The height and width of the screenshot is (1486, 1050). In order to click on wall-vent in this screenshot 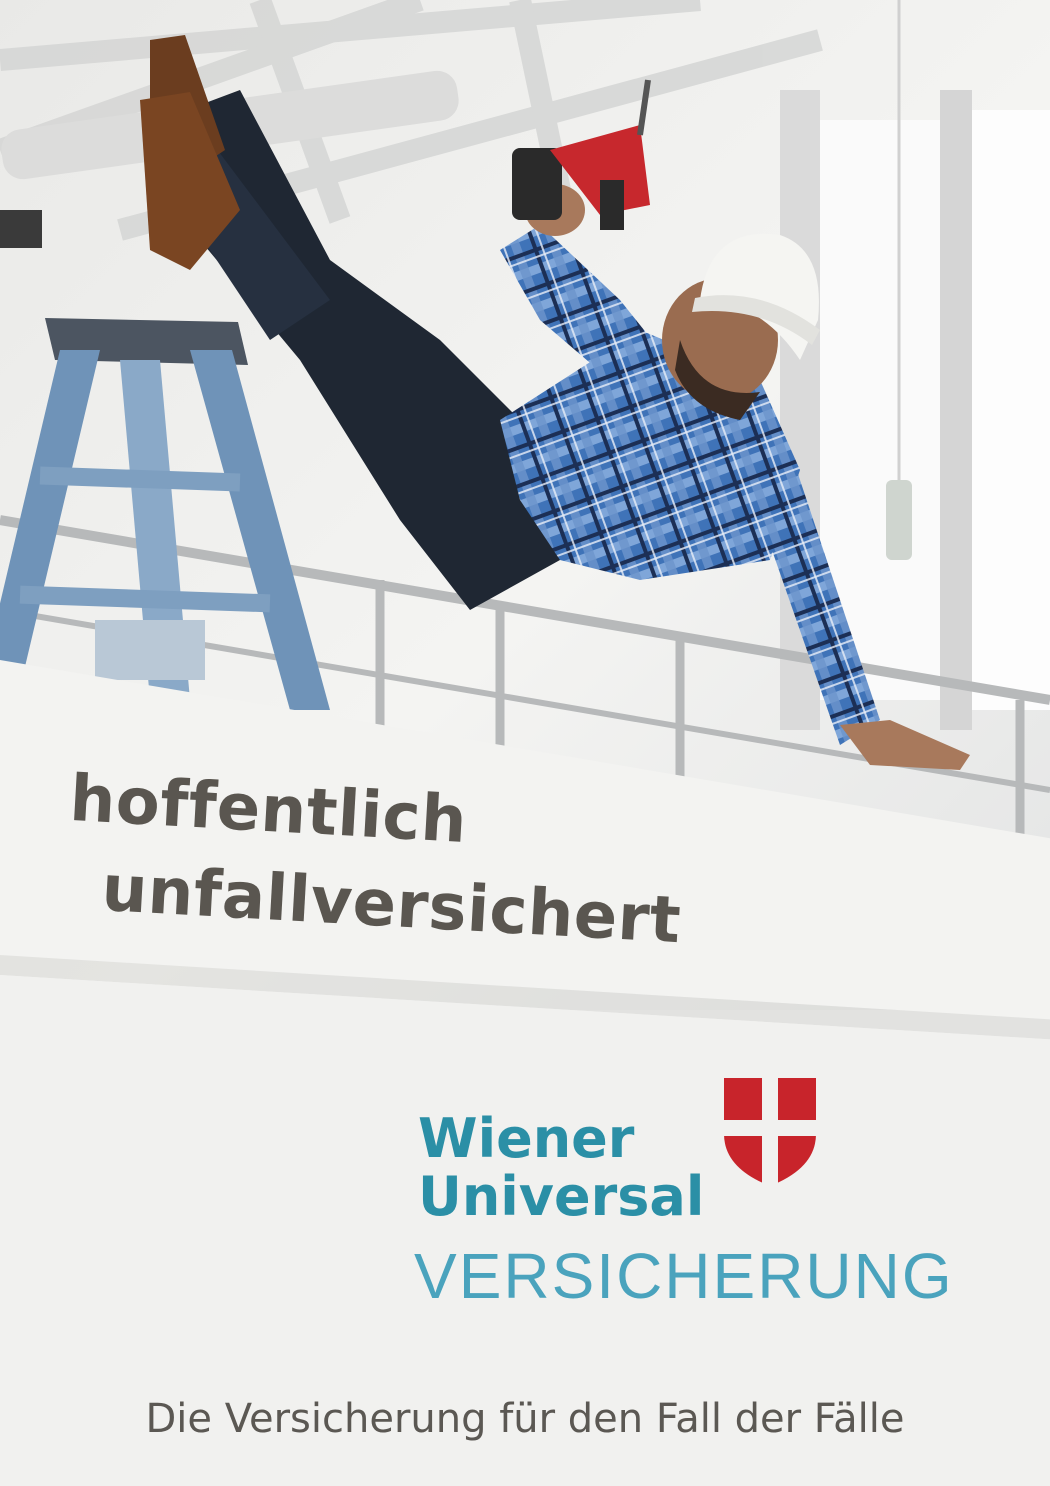, I will do `click(21, 229)`.